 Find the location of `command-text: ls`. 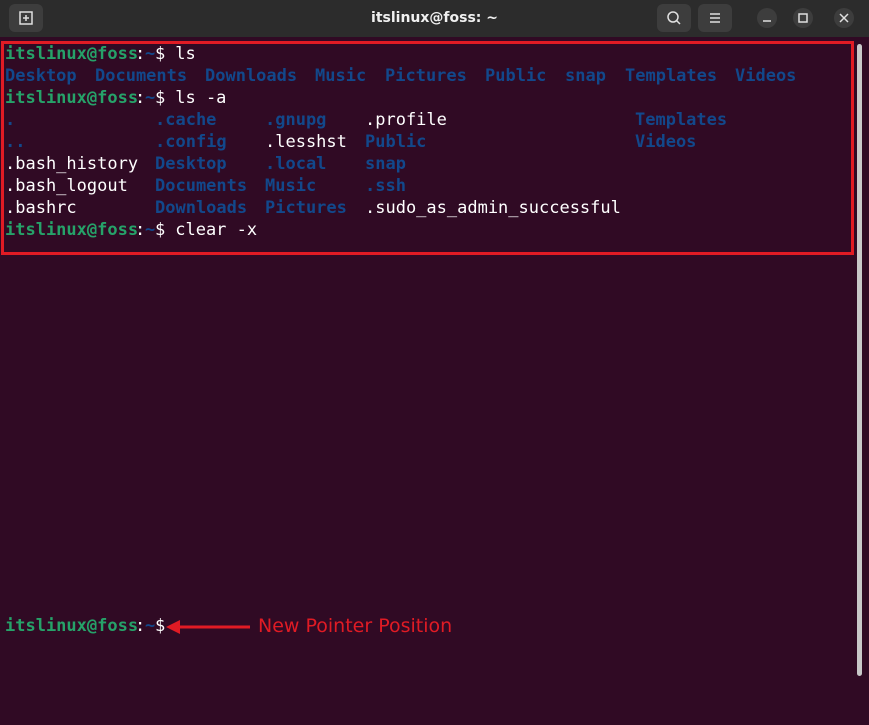

command-text: ls is located at coordinates (180, 54).